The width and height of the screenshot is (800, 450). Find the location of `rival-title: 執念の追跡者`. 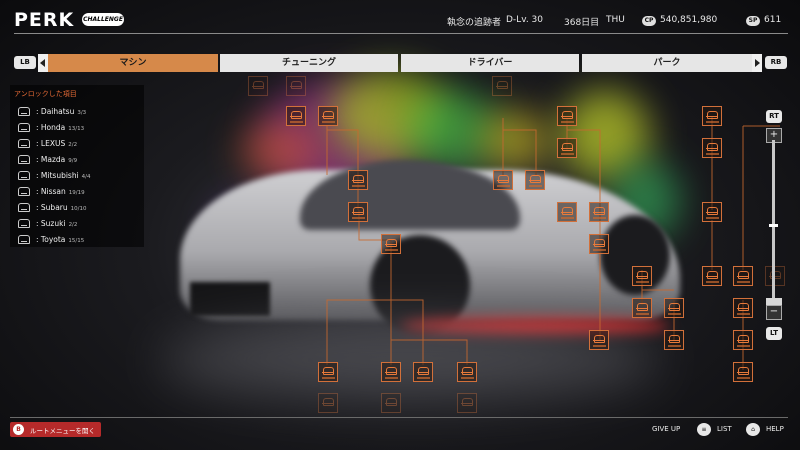

rival-title: 執念の追跡者 is located at coordinates (474, 23).